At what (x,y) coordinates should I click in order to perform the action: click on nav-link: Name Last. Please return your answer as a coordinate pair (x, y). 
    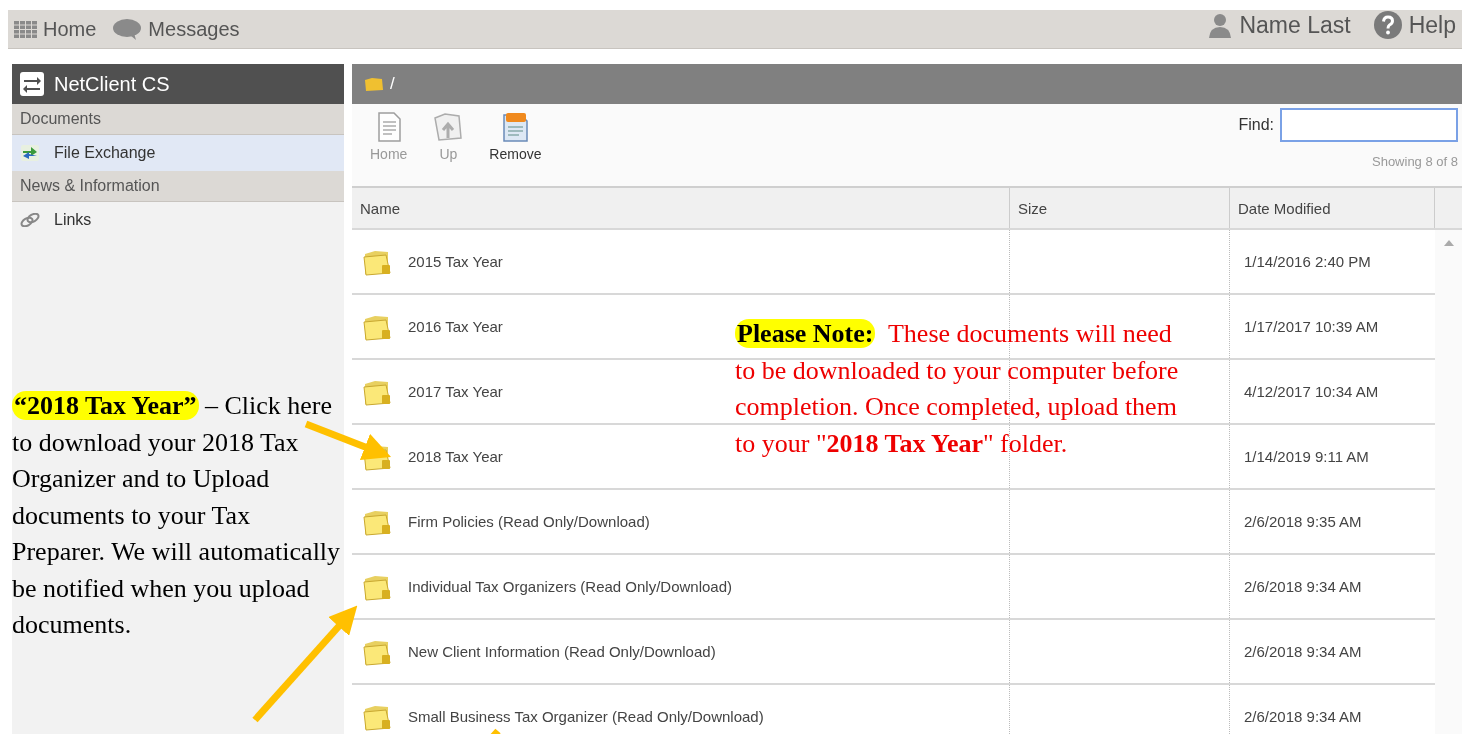
    Looking at the image, I should click on (1279, 25).